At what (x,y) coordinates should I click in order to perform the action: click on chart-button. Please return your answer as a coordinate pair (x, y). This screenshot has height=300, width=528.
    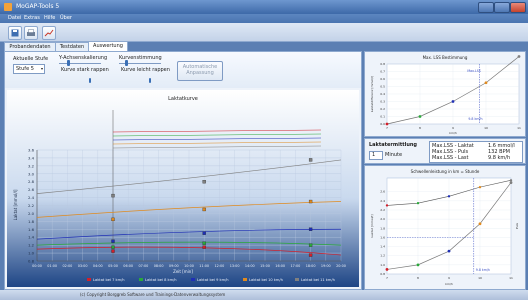
    Looking at the image, I should click on (49, 33).